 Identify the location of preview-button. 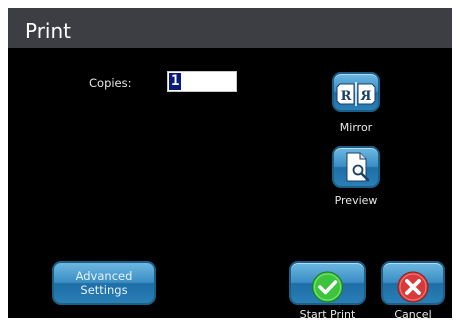
(356, 167).